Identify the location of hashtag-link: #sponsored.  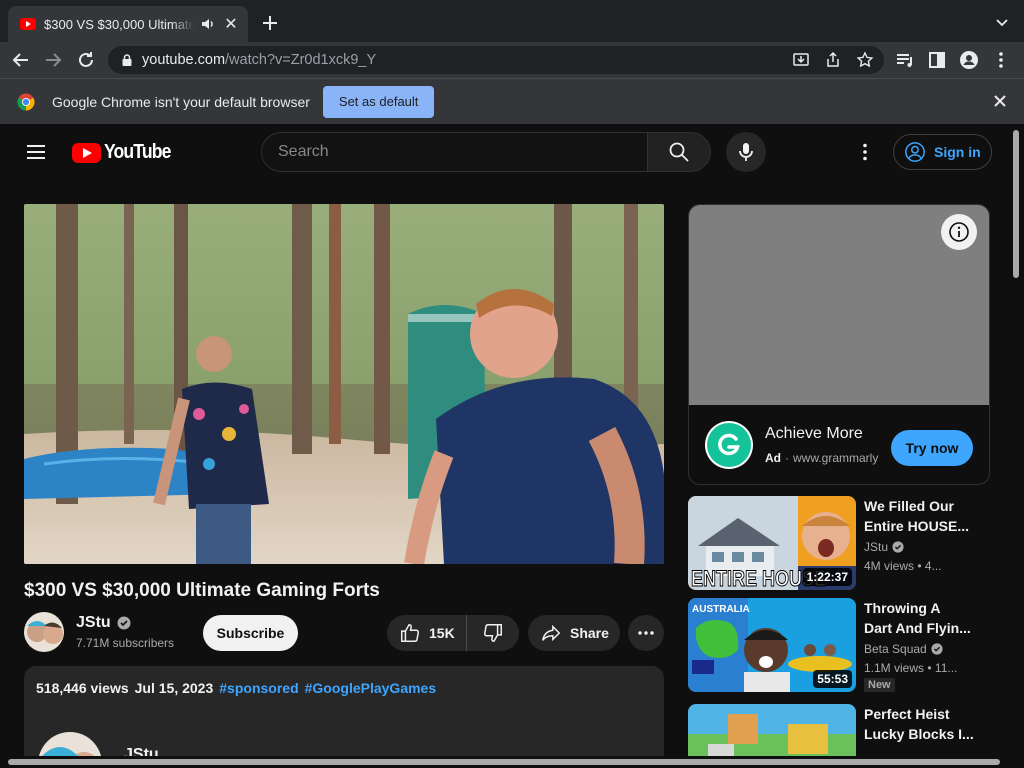
(258, 688).